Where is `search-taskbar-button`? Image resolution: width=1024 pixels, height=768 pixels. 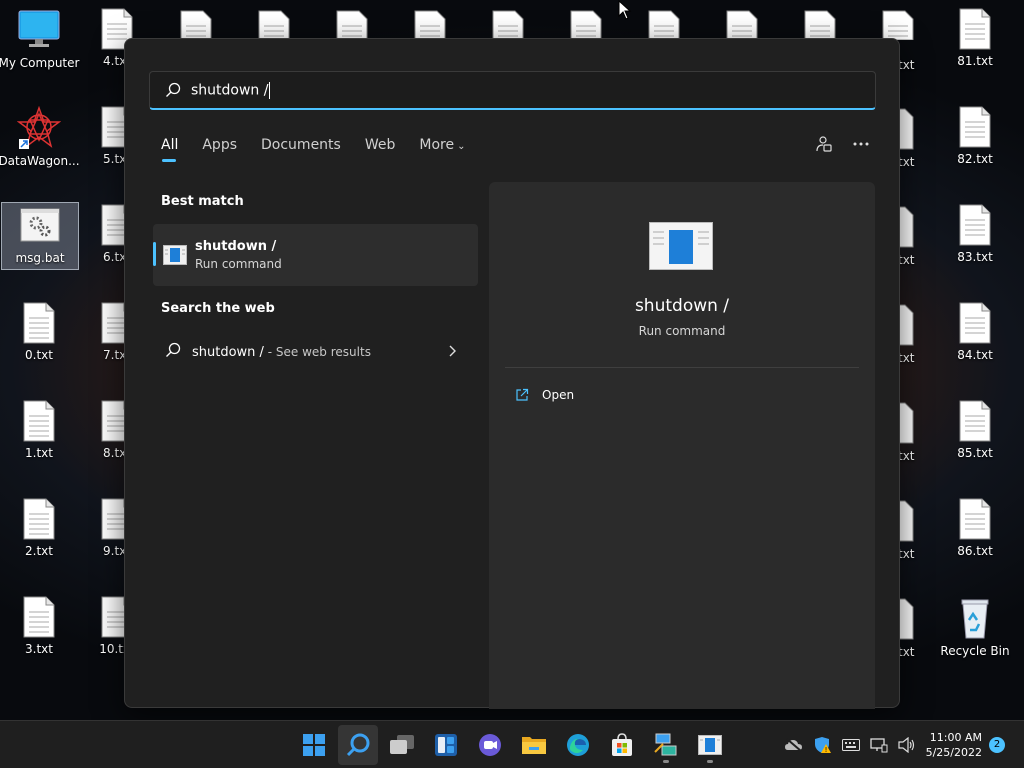
search-taskbar-button is located at coordinates (358, 745).